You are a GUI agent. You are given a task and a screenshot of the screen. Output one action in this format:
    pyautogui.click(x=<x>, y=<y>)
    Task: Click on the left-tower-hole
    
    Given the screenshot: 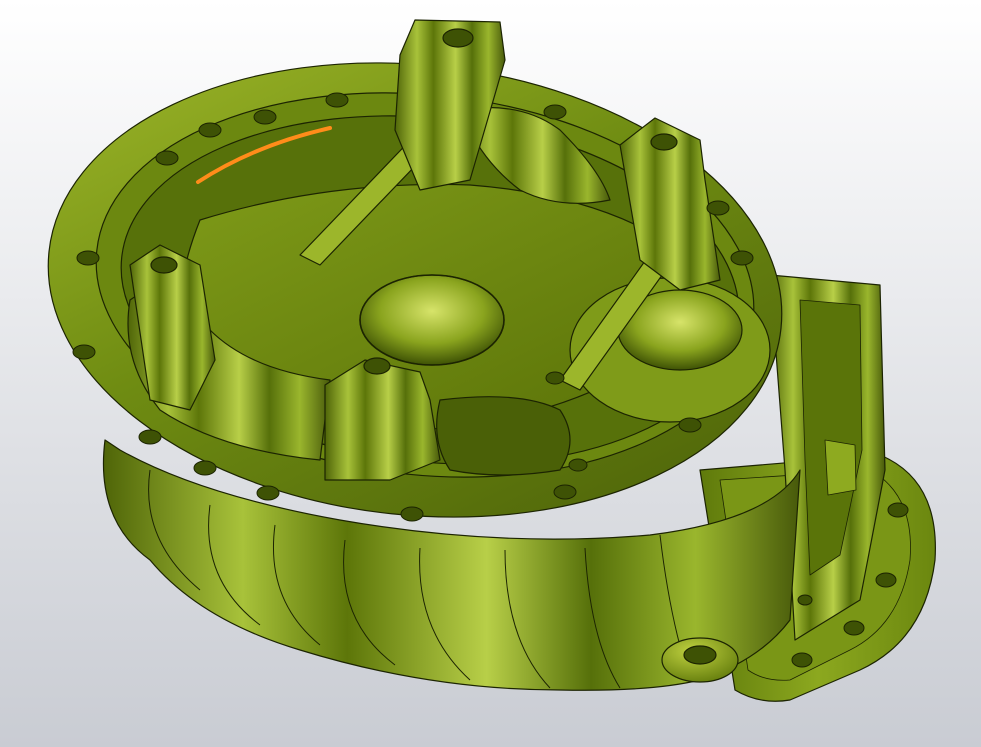 What is the action you would take?
    pyautogui.click(x=164, y=265)
    